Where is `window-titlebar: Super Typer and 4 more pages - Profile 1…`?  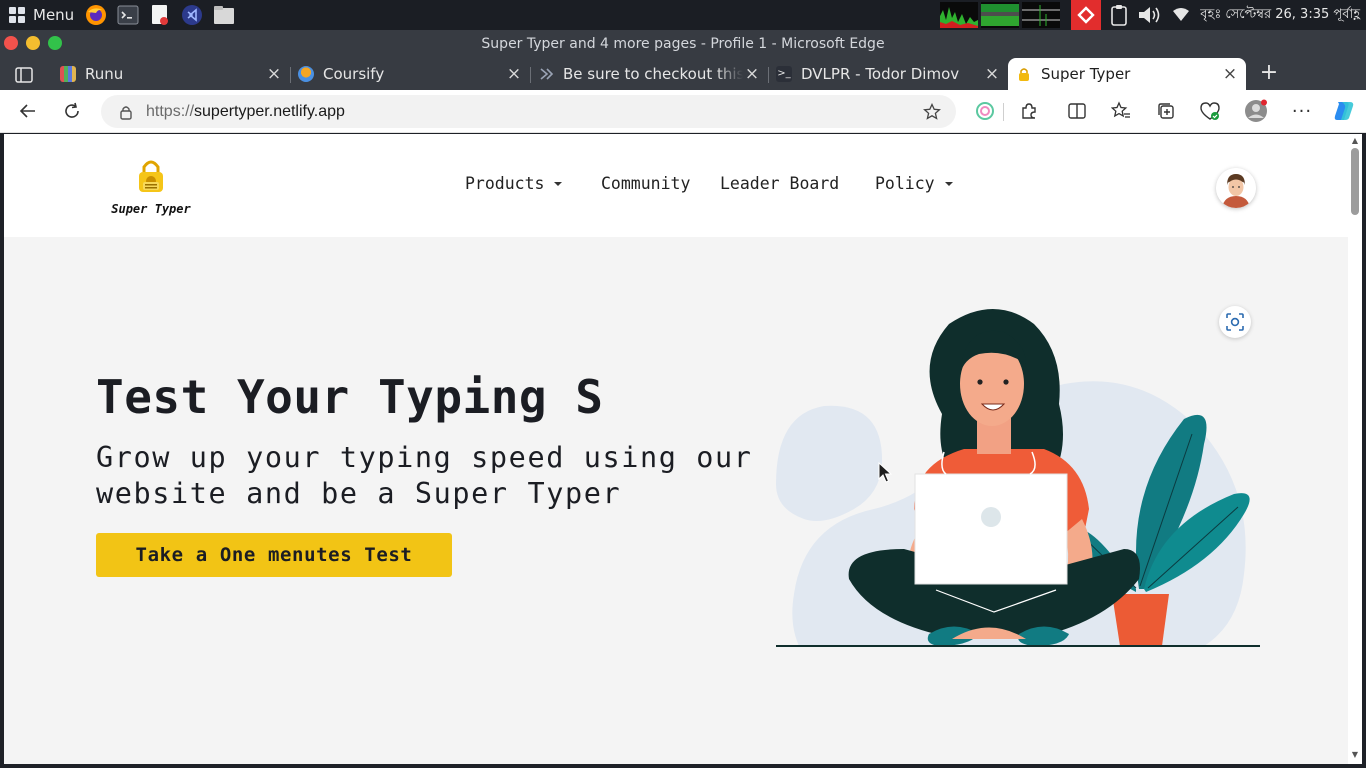 window-titlebar: Super Typer and 4 more pages - Profile 1… is located at coordinates (683, 44).